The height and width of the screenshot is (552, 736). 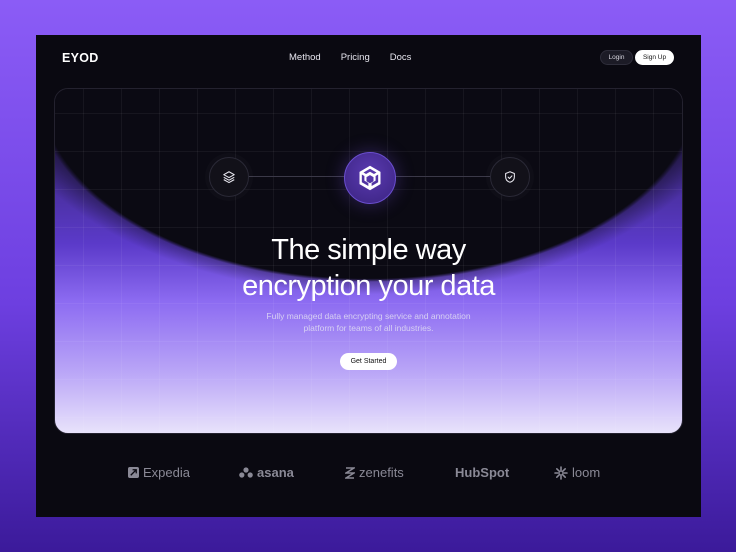 What do you see at coordinates (80, 58) in the screenshot?
I see `brand-logo: EYOD` at bounding box center [80, 58].